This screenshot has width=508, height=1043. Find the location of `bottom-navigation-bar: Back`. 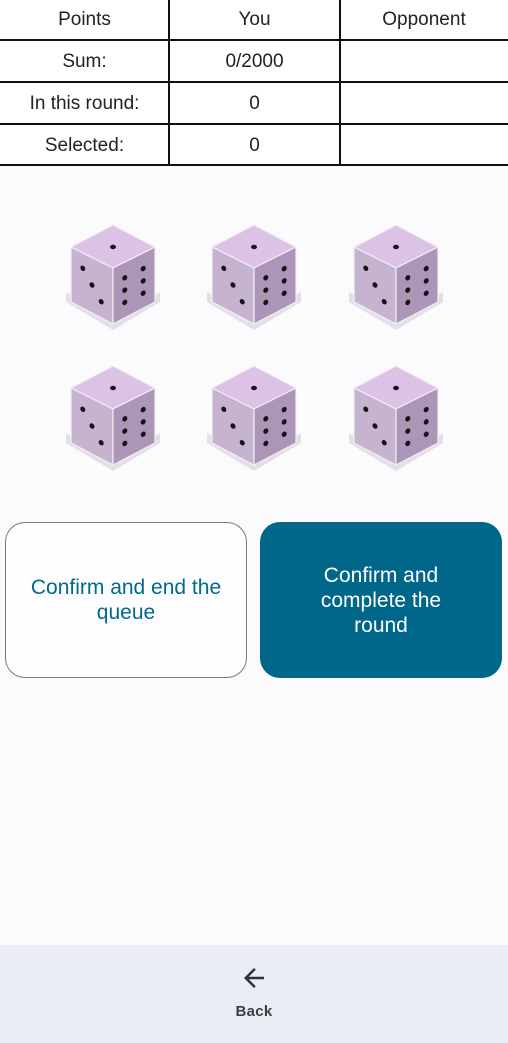

bottom-navigation-bar: Back is located at coordinates (254, 994).